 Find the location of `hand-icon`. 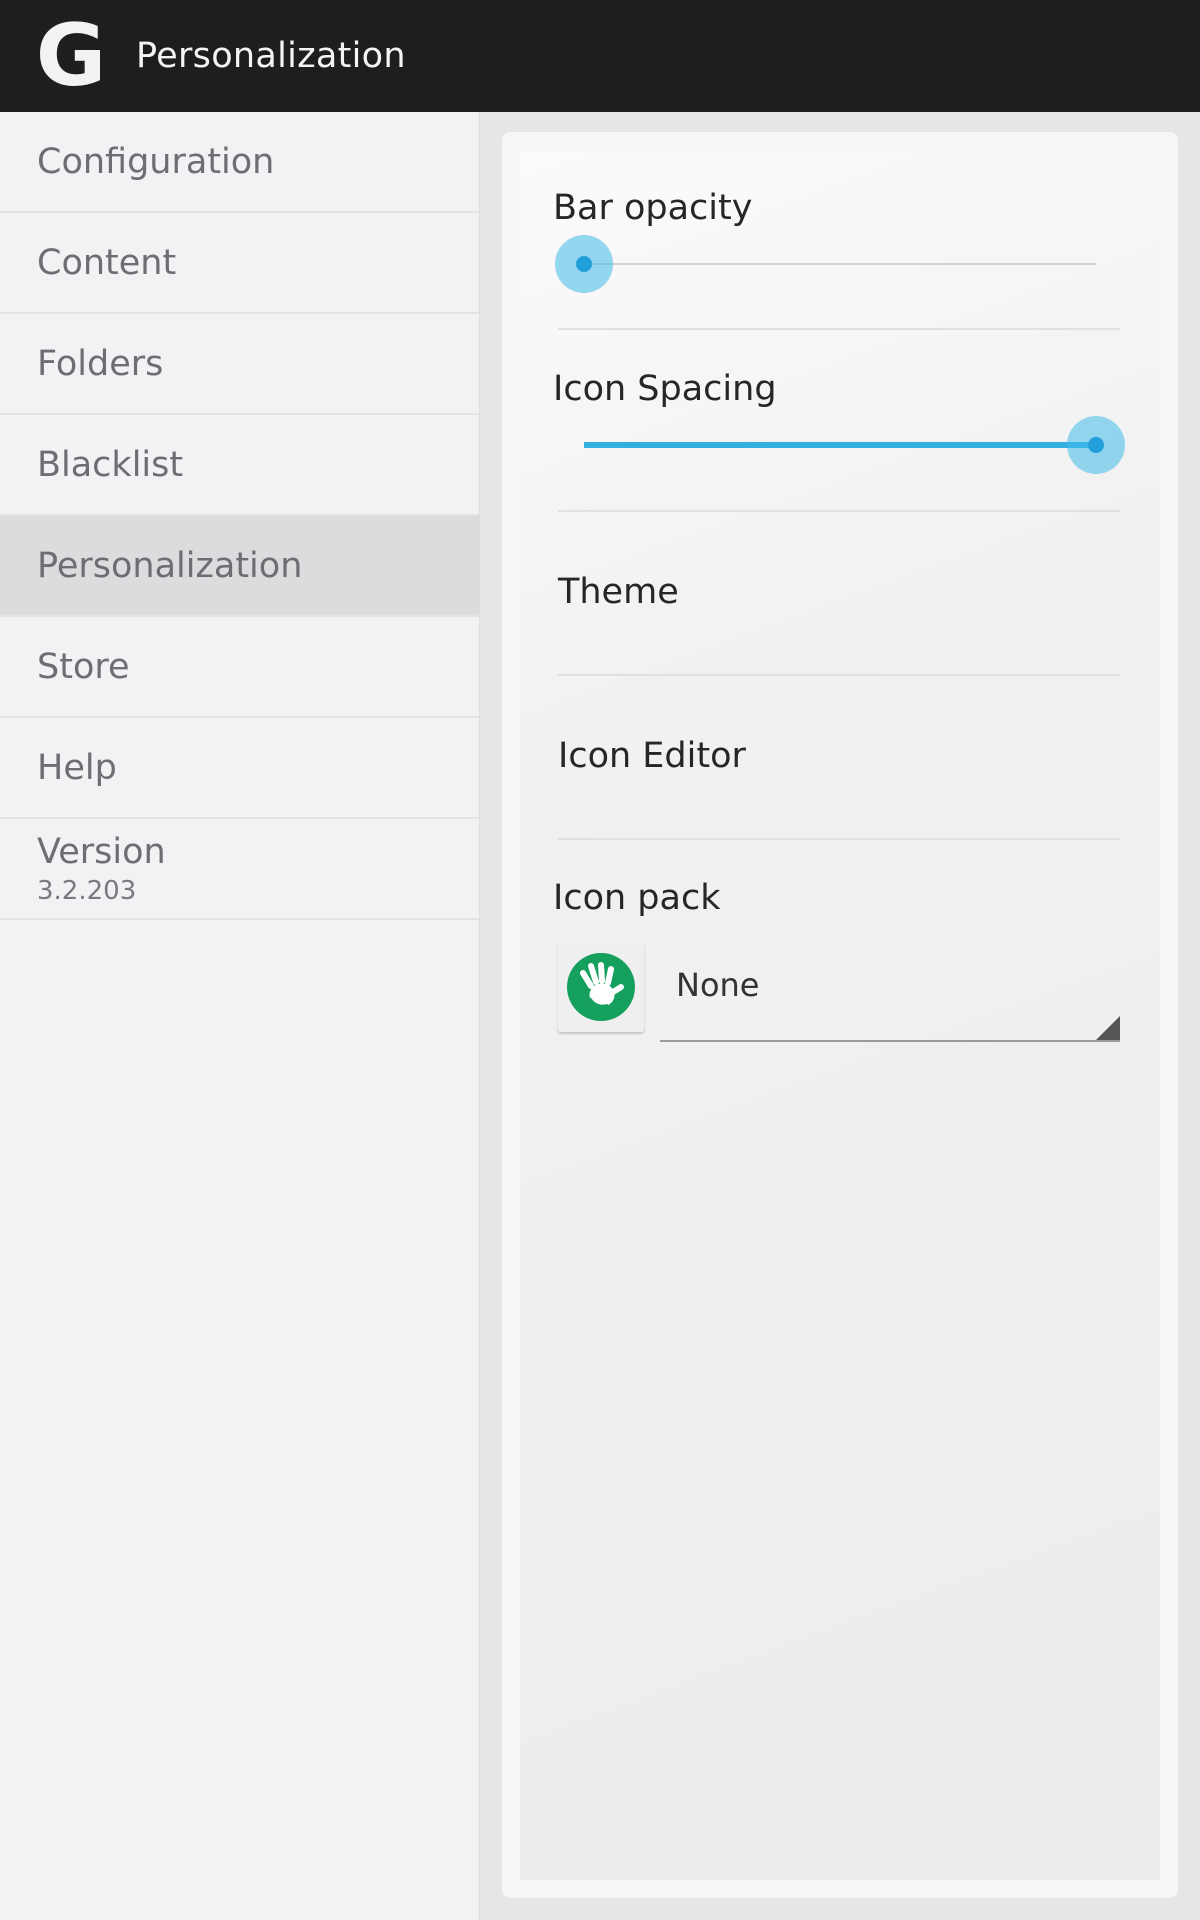

hand-icon is located at coordinates (601, 987).